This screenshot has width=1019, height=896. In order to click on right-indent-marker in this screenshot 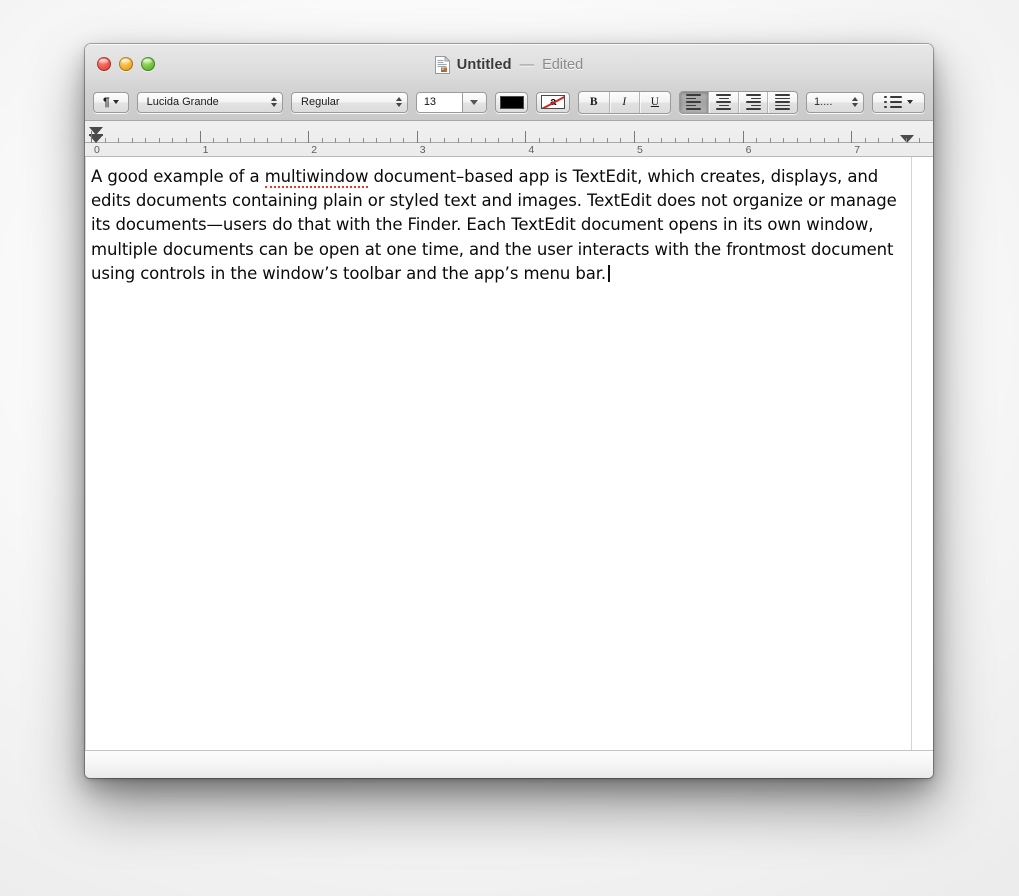, I will do `click(907, 139)`.